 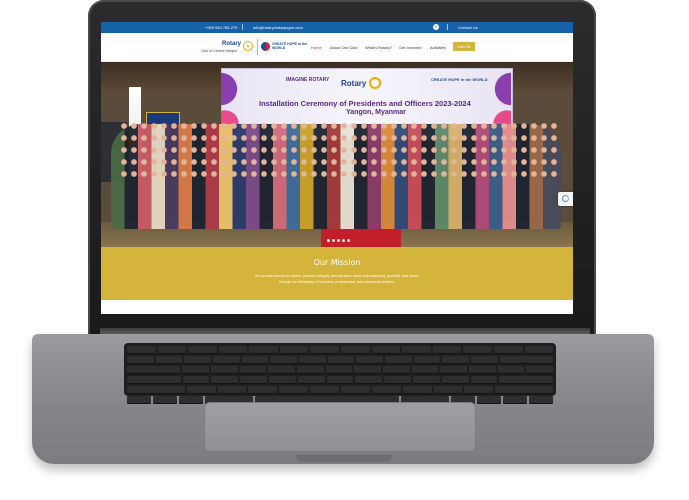 I want to click on nav-about-our-club: About Our Club, so click(x=344, y=47).